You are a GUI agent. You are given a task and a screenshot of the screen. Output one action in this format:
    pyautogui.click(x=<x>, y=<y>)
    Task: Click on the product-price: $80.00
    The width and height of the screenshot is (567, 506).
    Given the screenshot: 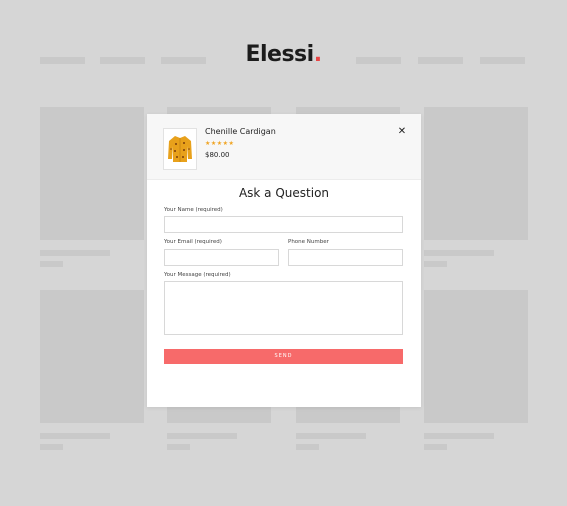 What is the action you would take?
    pyautogui.click(x=217, y=155)
    